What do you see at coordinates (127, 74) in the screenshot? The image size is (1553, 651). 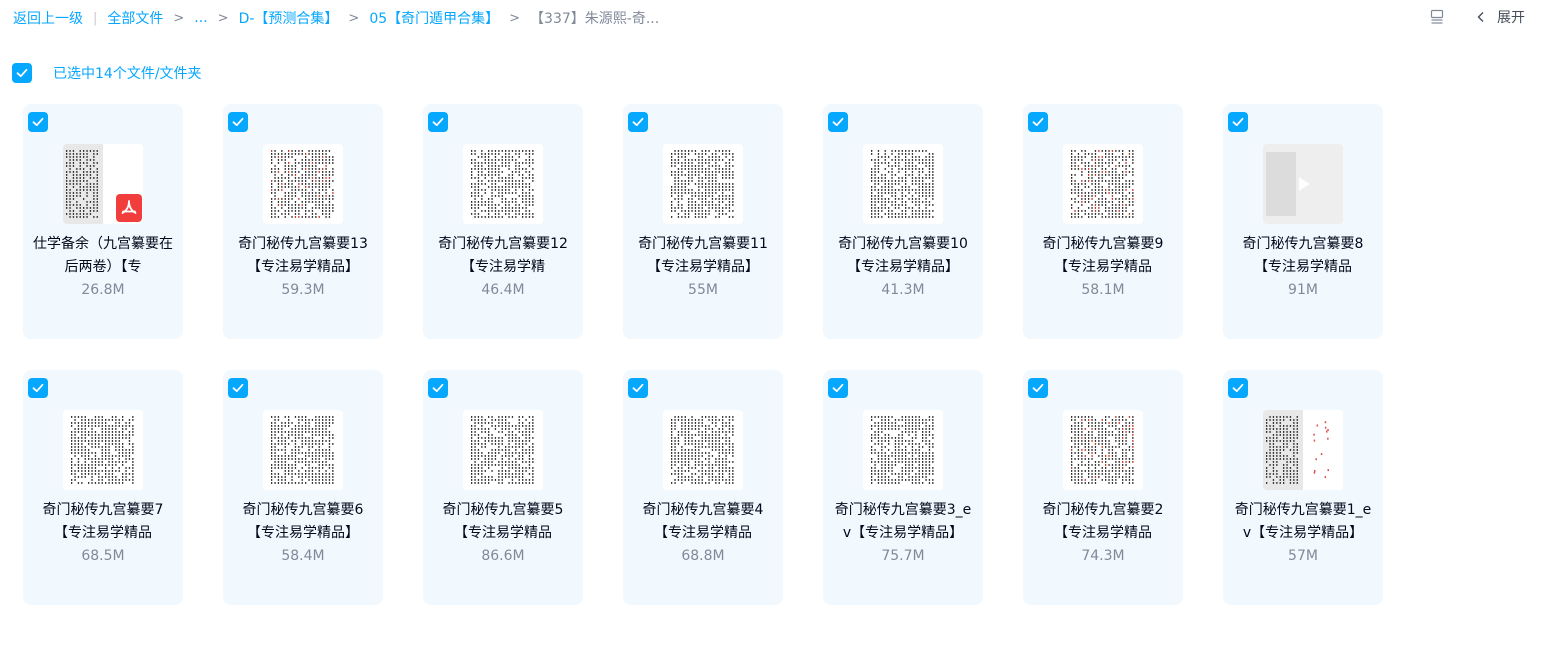 I see `selection-count: 已选中14个文件/文件夹` at bounding box center [127, 74].